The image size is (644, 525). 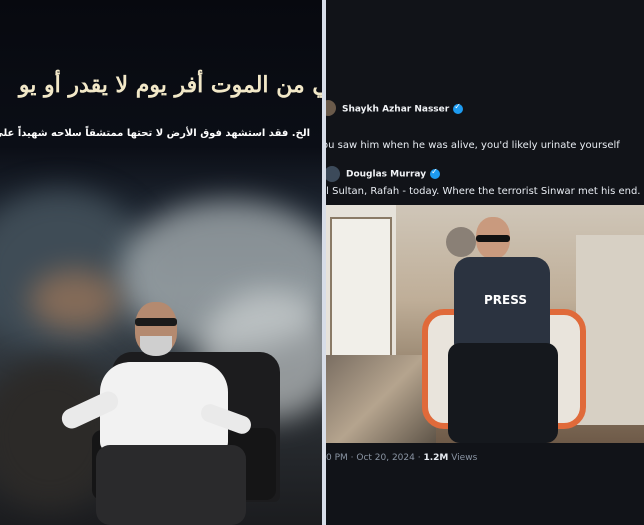 I want to click on rubble, so click(x=381, y=399).